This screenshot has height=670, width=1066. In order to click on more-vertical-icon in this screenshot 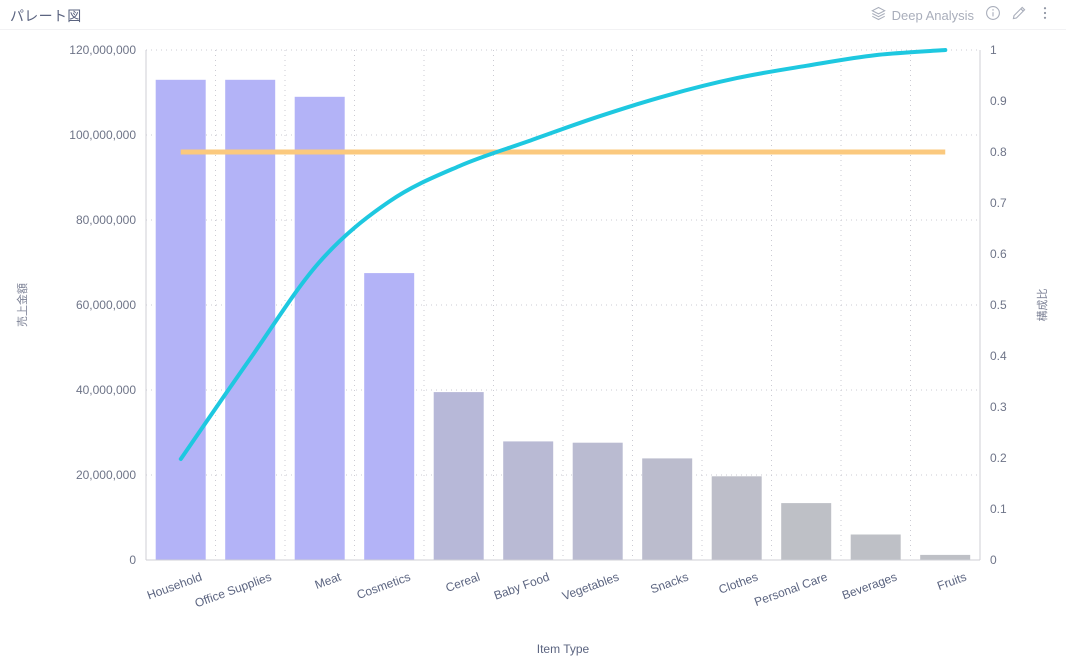, I will do `click(1045, 15)`.